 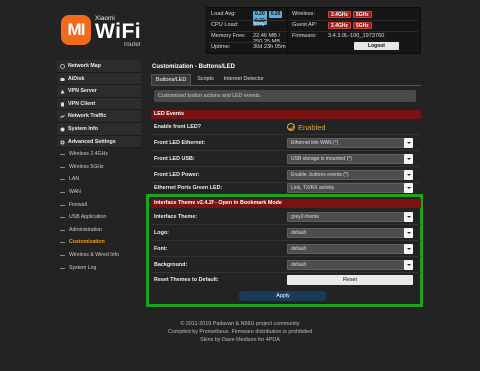 I want to click on server-icon, so click(x=62, y=91).